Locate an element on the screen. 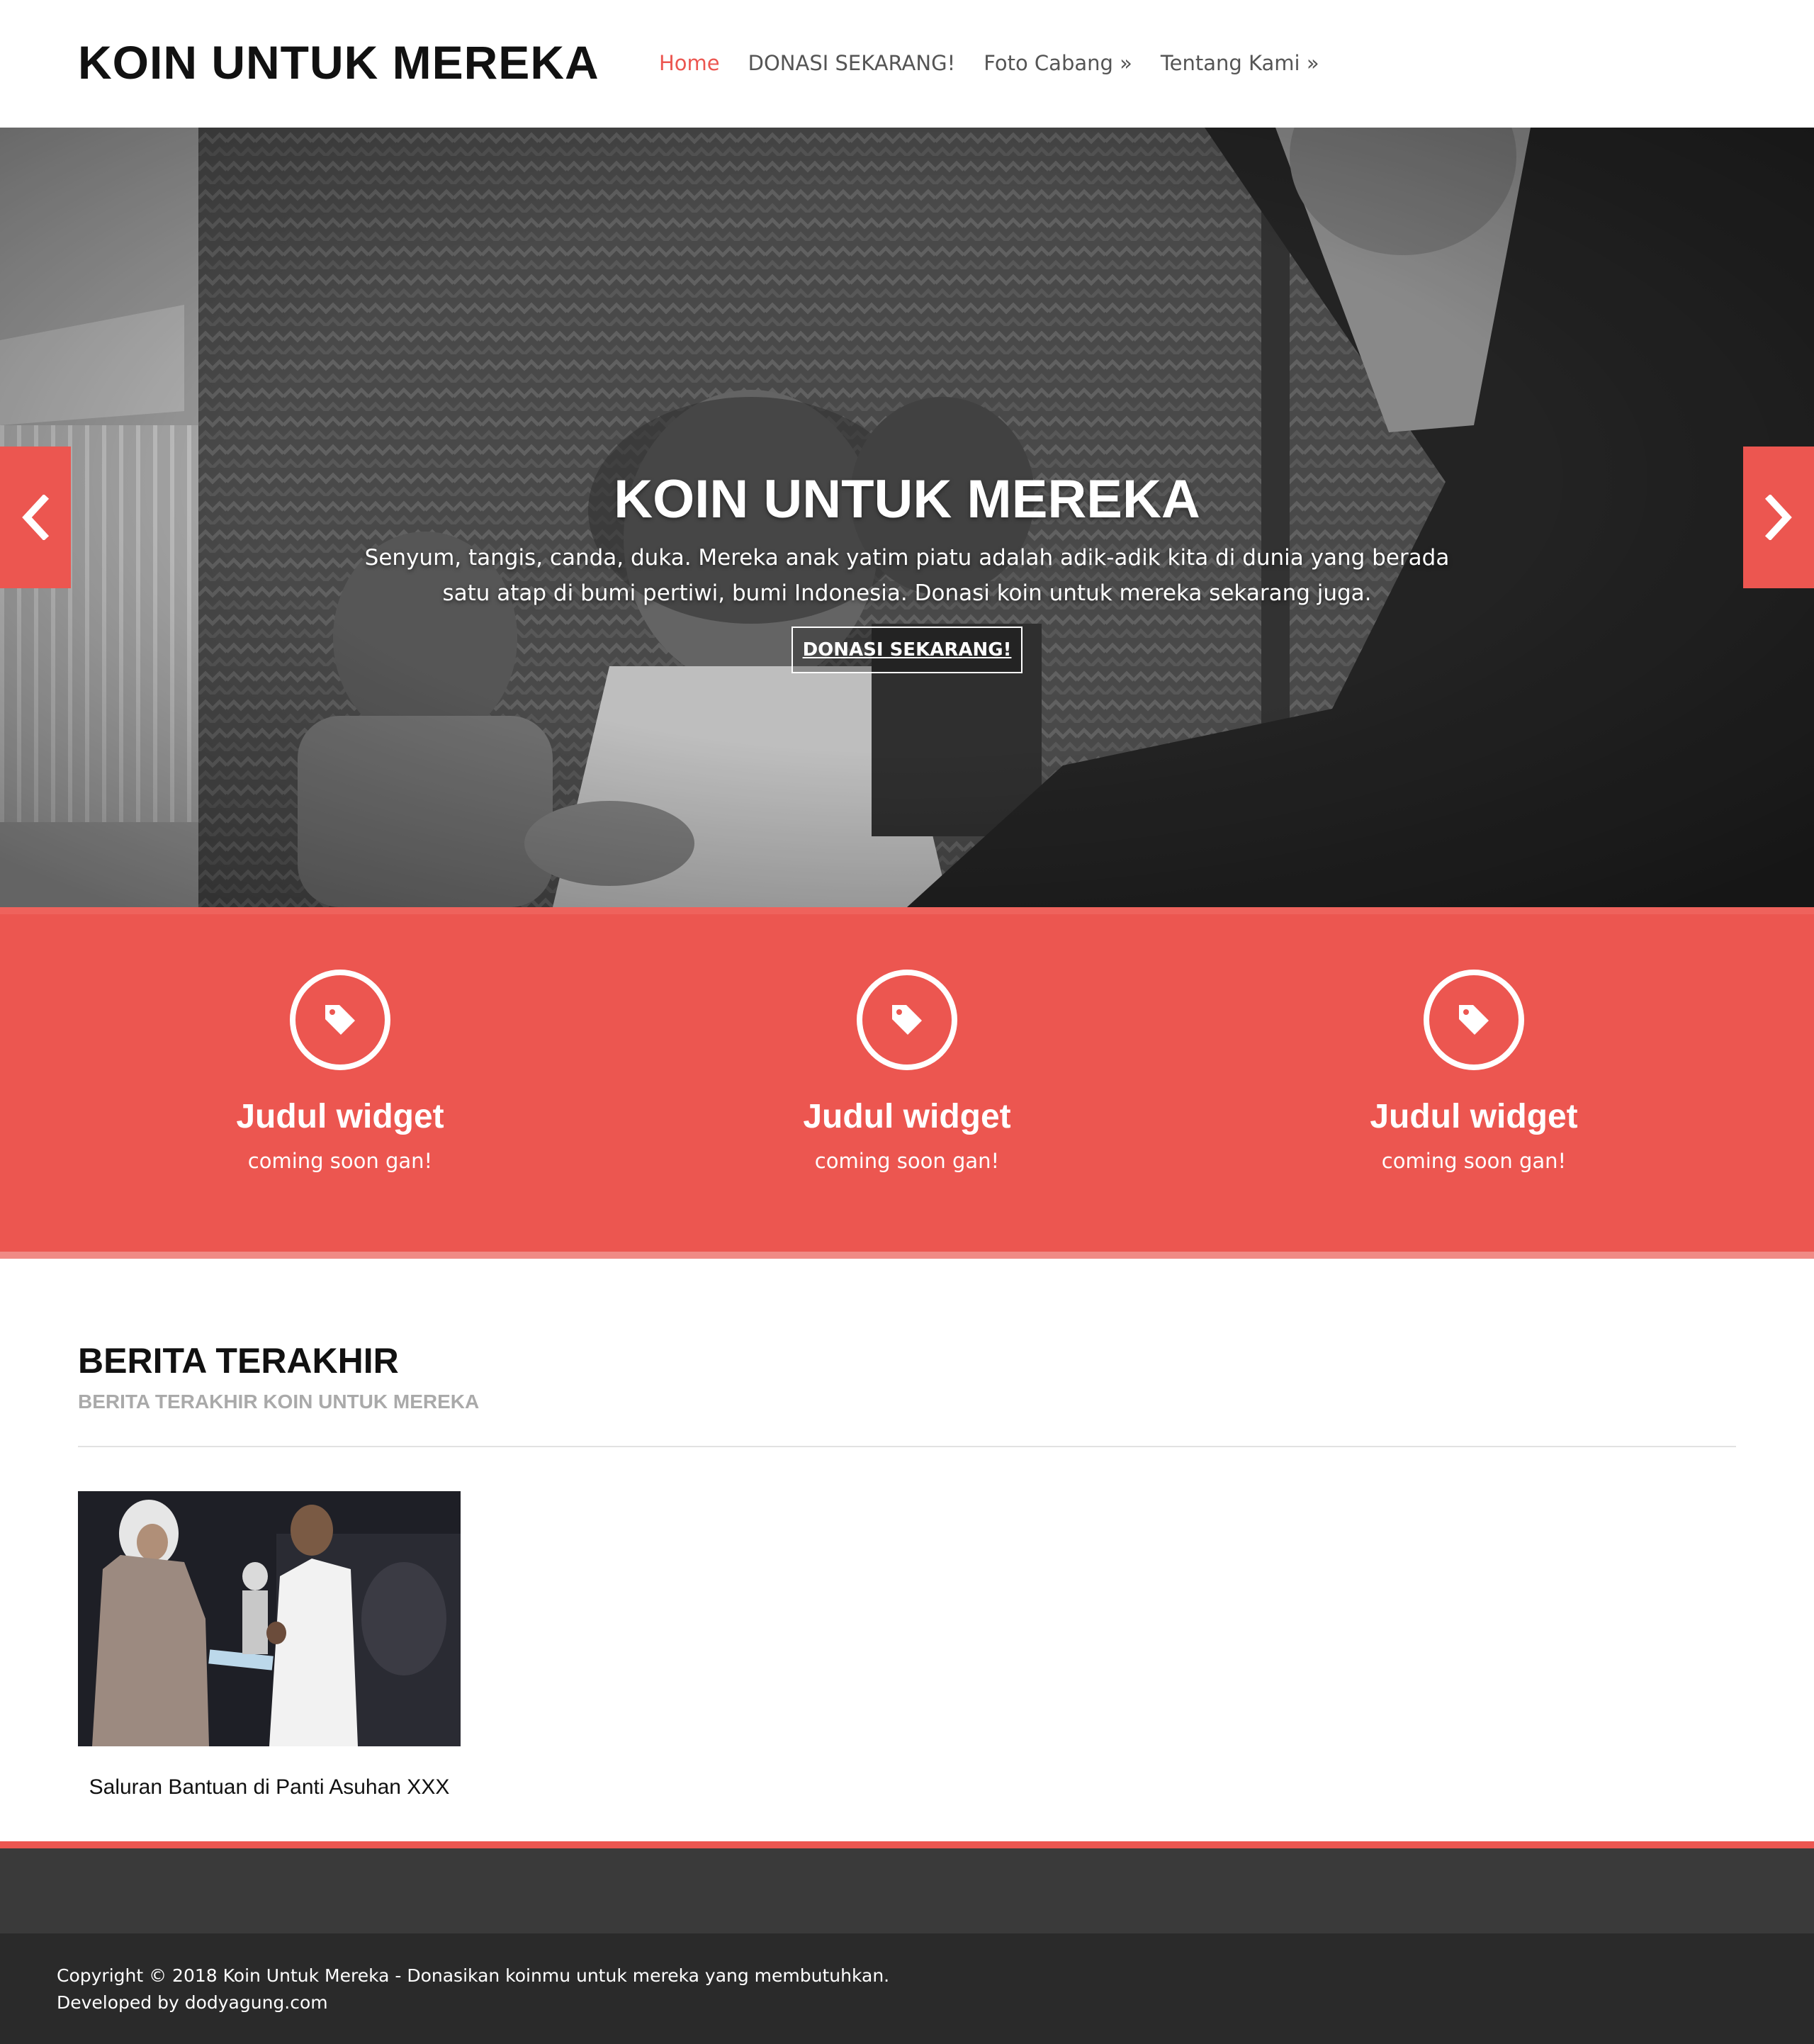 This screenshot has height=2044, width=1814. hero-title: KOIN UNTUK MEREKA is located at coordinates (907, 499).